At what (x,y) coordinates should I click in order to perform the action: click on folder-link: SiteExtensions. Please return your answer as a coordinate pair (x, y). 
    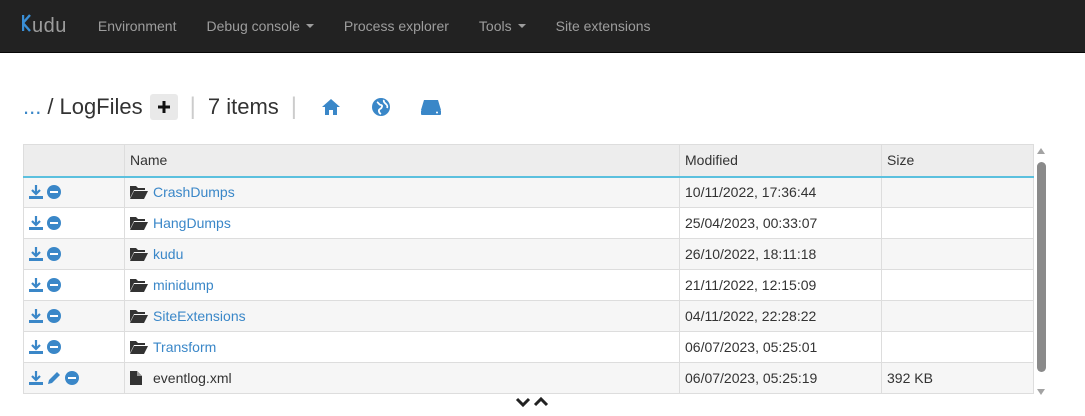
    Looking at the image, I should click on (199, 316).